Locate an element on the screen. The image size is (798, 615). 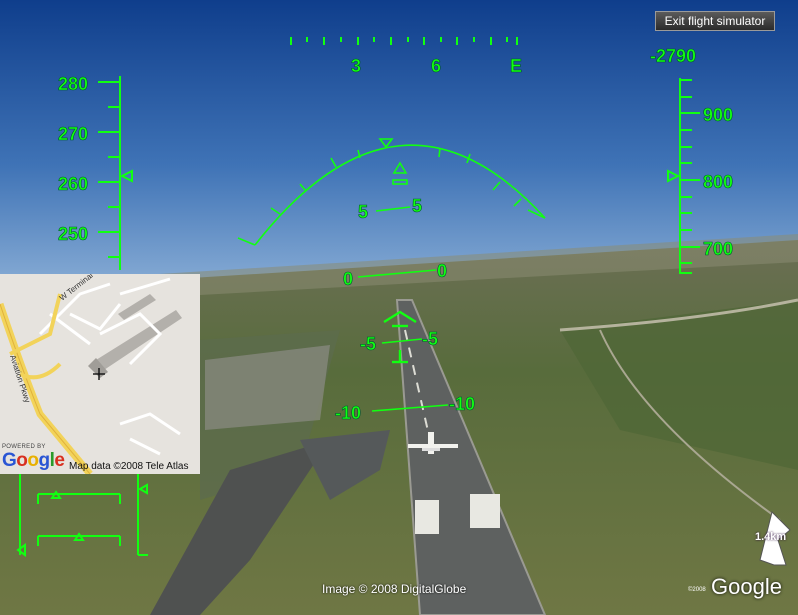
airspeed-label: 280 is located at coordinates (73, 84).